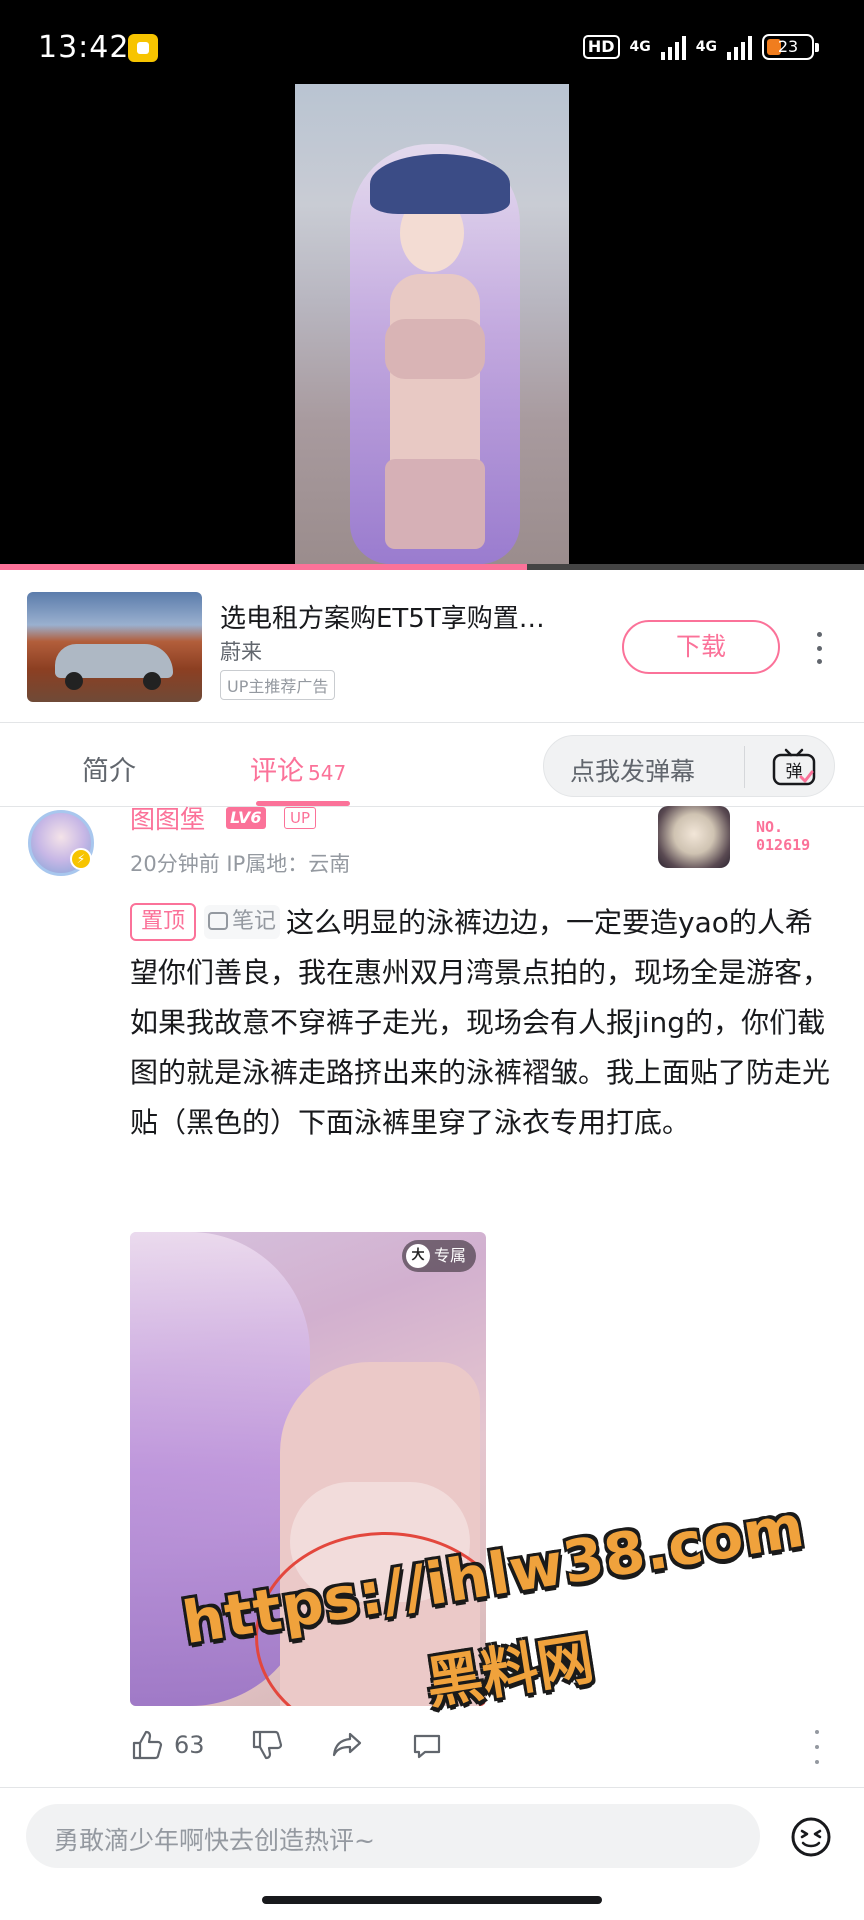  Describe the element at coordinates (167, 818) in the screenshot. I see `comment-username: 图图堡` at that location.